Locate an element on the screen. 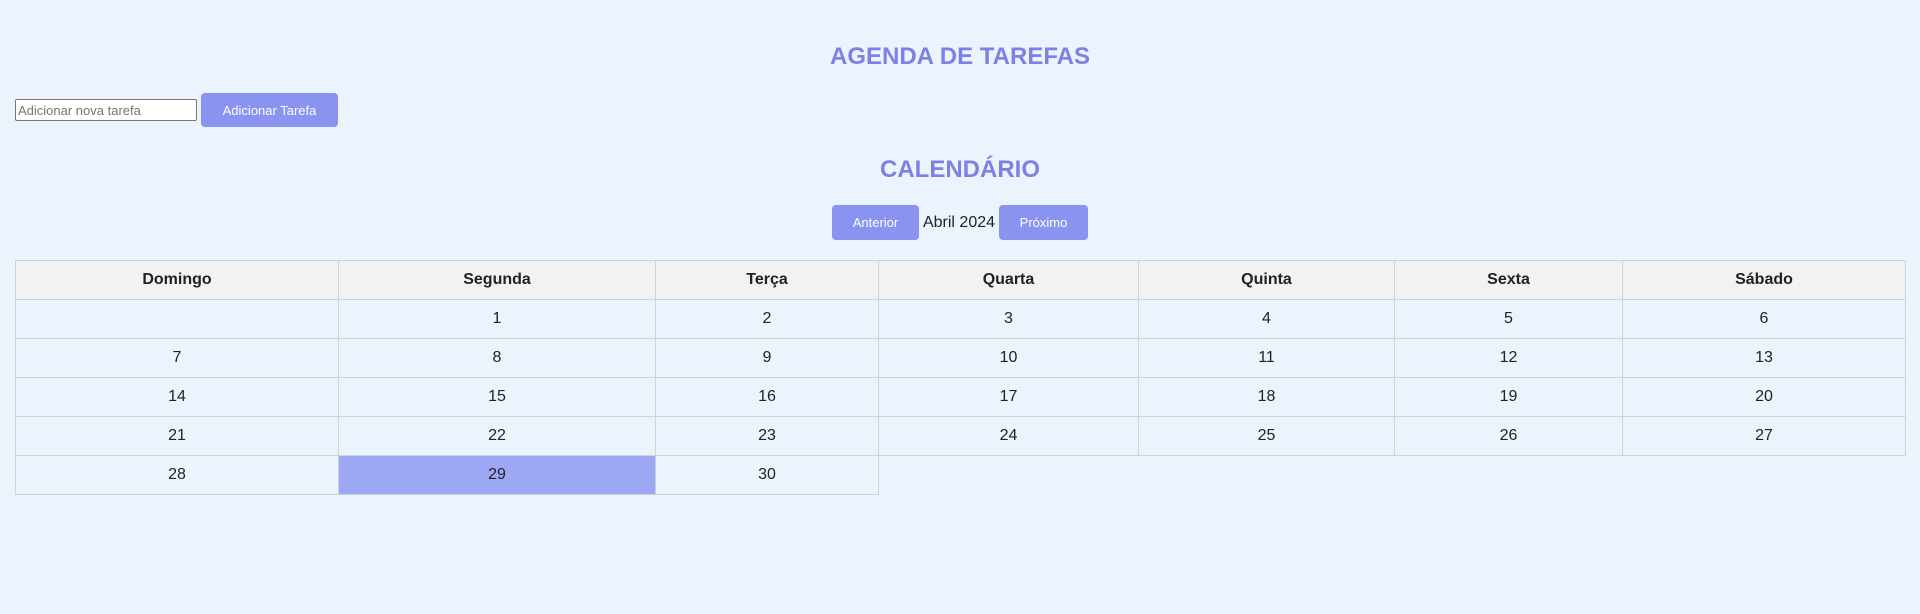 The height and width of the screenshot is (614, 1920). weekday-header: Terça is located at coordinates (767, 280).